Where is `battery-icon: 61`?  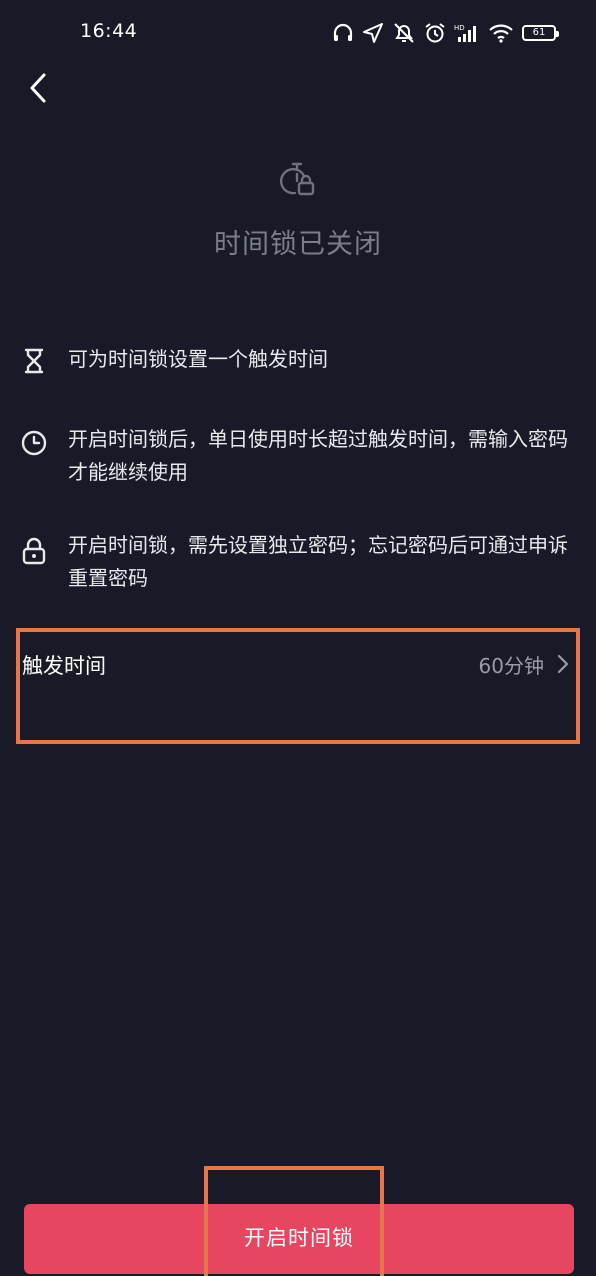
battery-icon: 61 is located at coordinates (540, 33).